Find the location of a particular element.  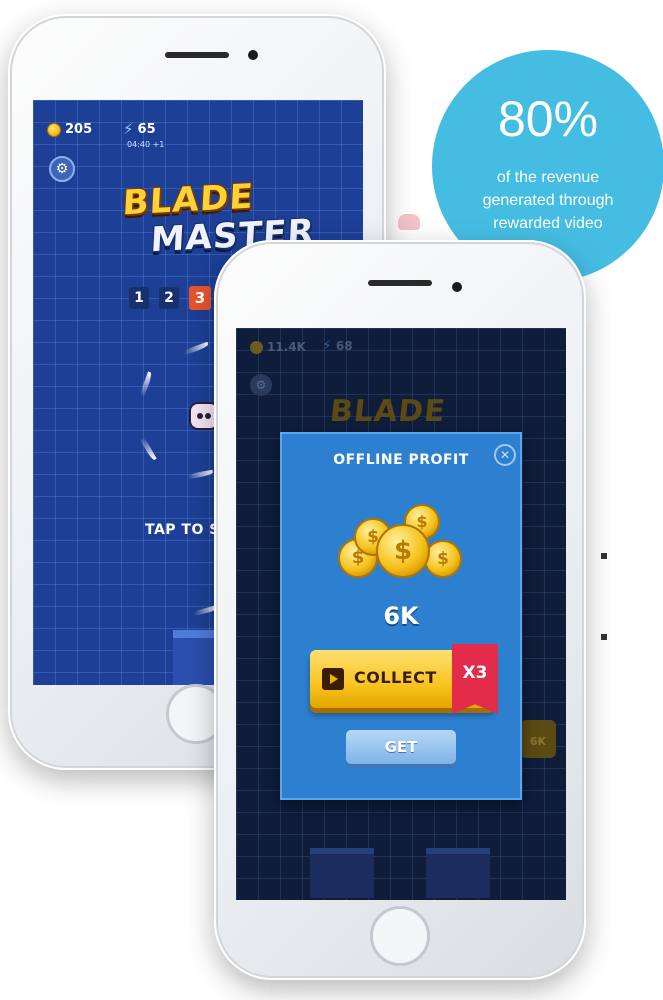

dialog-title: OFFLINE PROFIT is located at coordinates (401, 460).